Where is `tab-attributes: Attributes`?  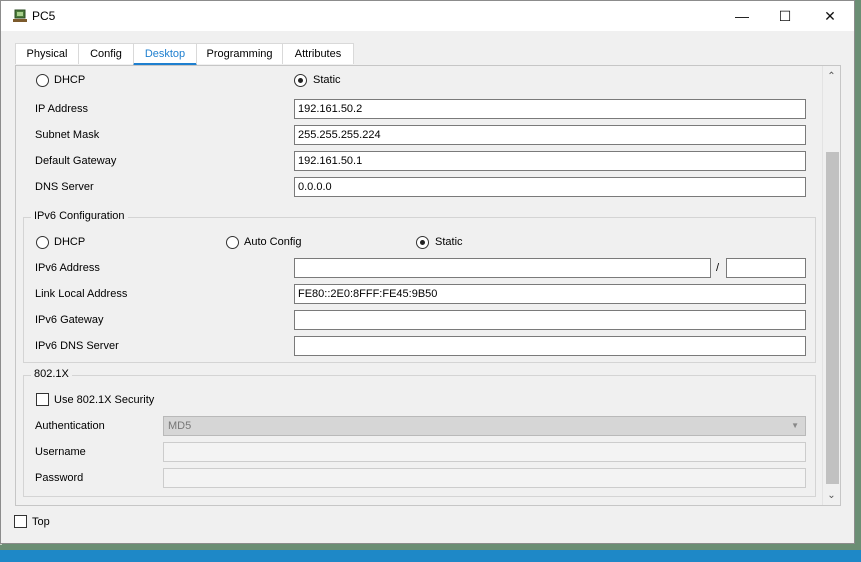 tab-attributes: Attributes is located at coordinates (318, 53).